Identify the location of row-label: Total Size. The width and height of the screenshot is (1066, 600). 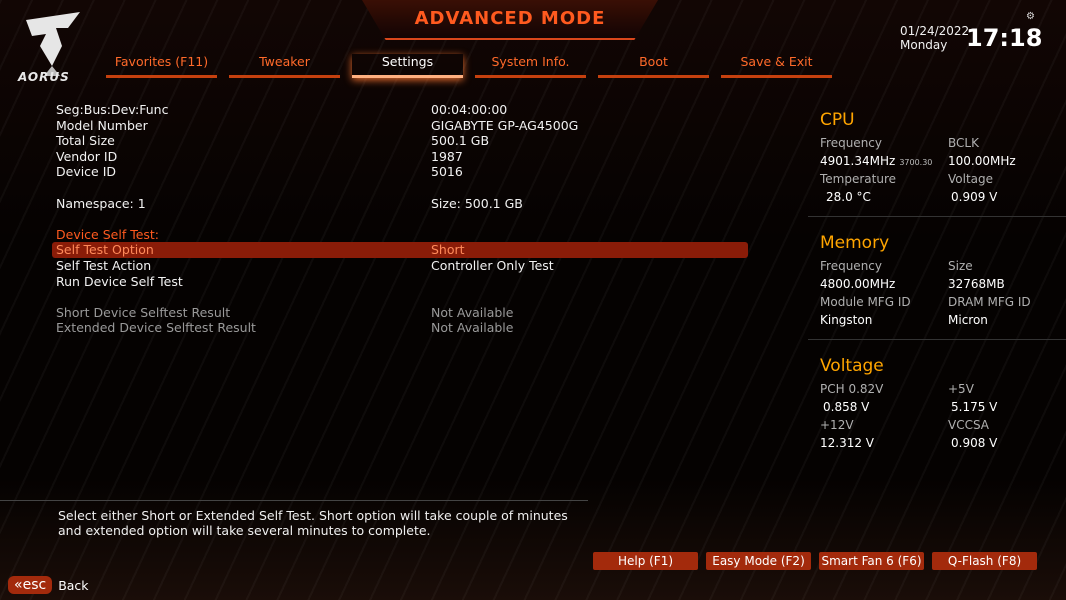
(85, 141).